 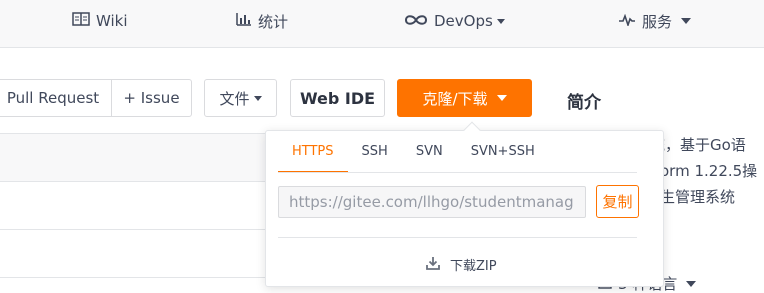 I want to click on tab-svn: SVN, so click(x=429, y=156).